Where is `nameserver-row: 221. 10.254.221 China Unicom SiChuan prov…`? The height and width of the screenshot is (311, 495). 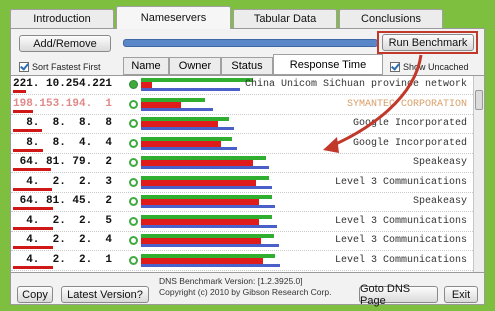
nameserver-row: 221. 10.254.221 China Unicom SiChuan prov… is located at coordinates (242, 85).